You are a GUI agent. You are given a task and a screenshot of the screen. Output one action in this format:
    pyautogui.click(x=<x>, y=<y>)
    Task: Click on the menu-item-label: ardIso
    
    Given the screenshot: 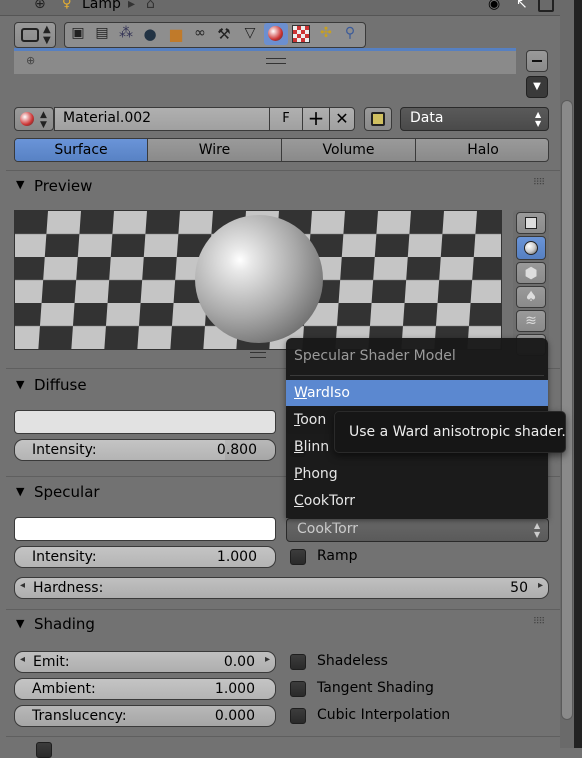 What is the action you would take?
    pyautogui.click(x=328, y=393)
    